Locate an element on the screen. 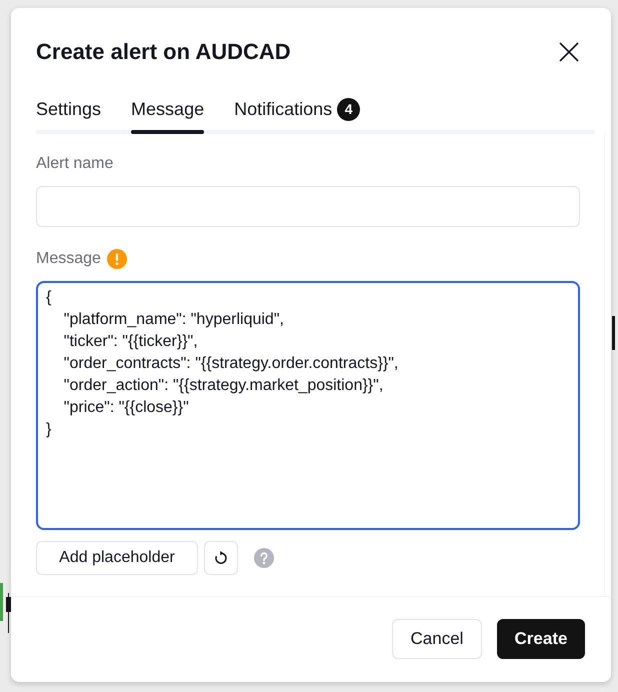 The height and width of the screenshot is (692, 618). field-label: Alert name is located at coordinates (75, 164).